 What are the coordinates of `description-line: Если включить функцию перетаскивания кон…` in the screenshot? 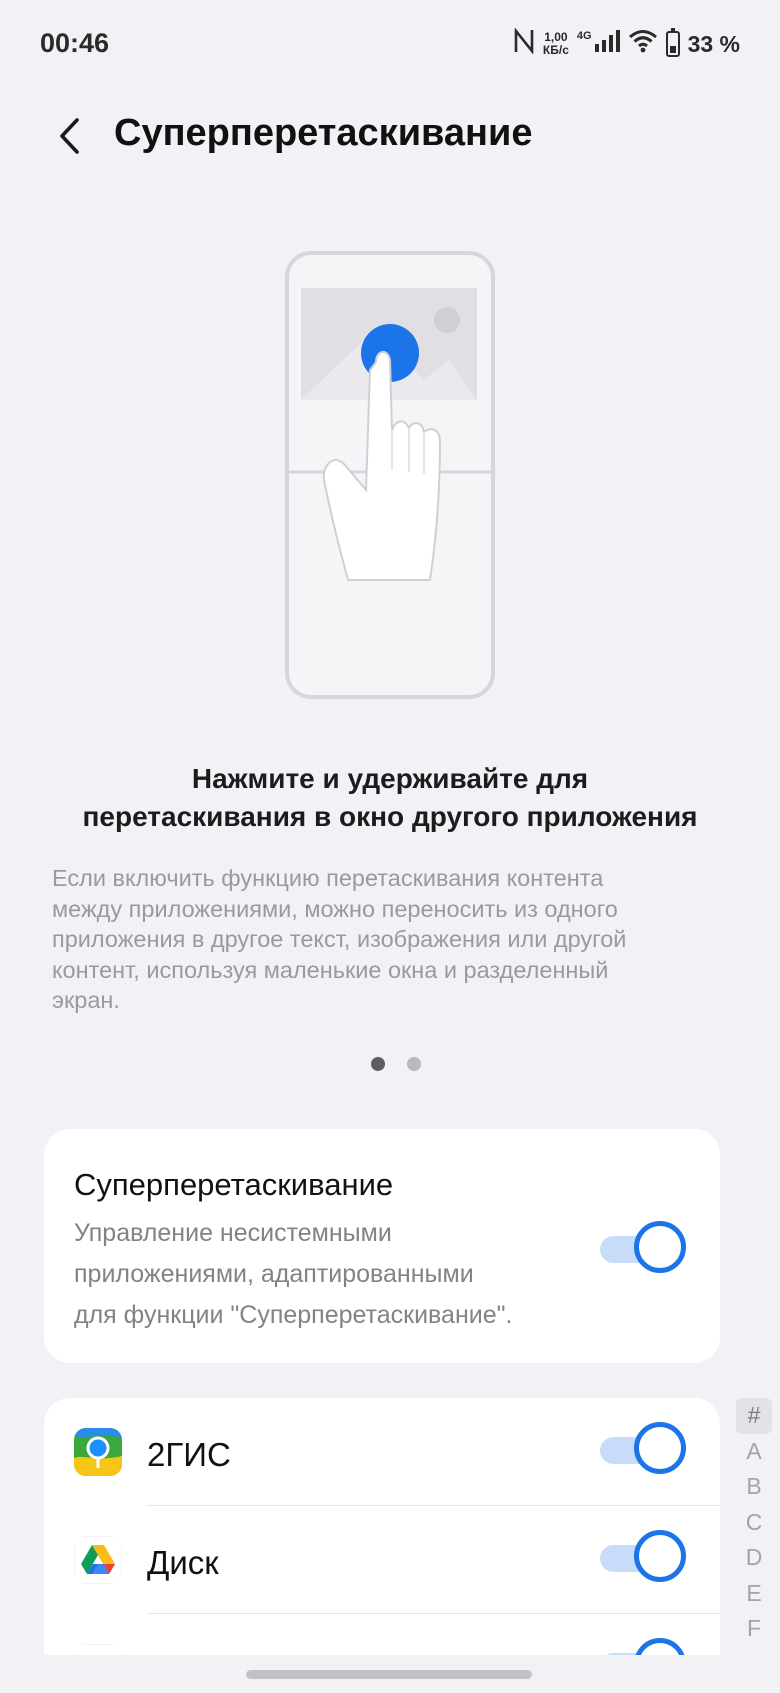 It's located at (328, 878).